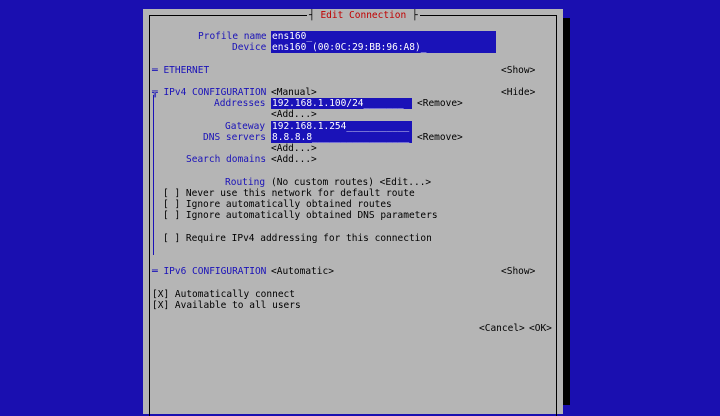  Describe the element at coordinates (245, 126) in the screenshot. I see `gateway-label: Gateway` at that location.